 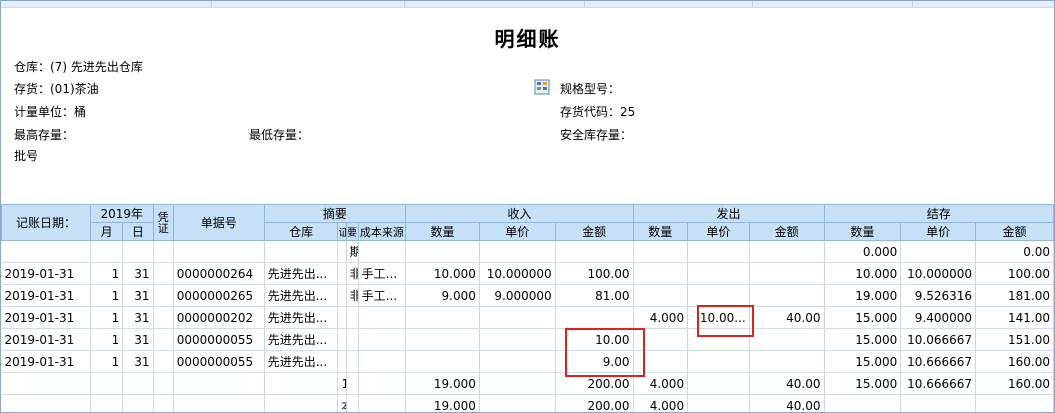 I want to click on cell-receipt-amount: 100.00, so click(x=594, y=273).